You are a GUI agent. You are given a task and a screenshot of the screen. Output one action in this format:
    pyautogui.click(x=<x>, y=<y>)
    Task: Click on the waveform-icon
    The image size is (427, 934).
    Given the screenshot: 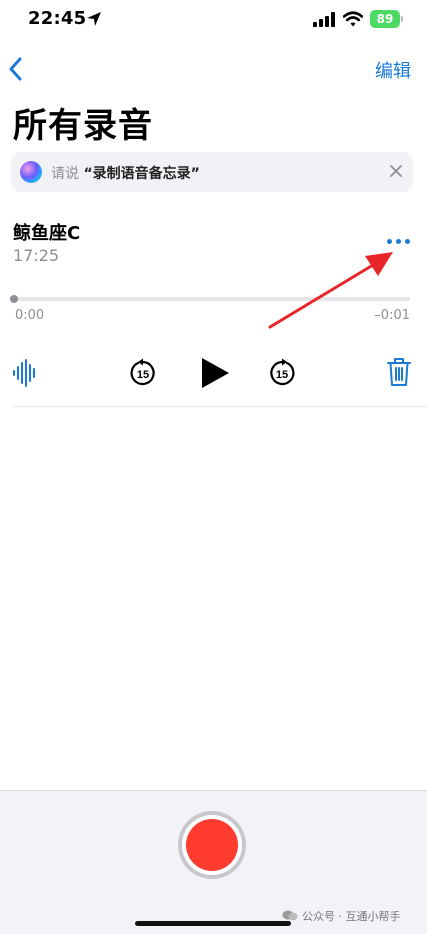 What is the action you would take?
    pyautogui.click(x=24, y=373)
    